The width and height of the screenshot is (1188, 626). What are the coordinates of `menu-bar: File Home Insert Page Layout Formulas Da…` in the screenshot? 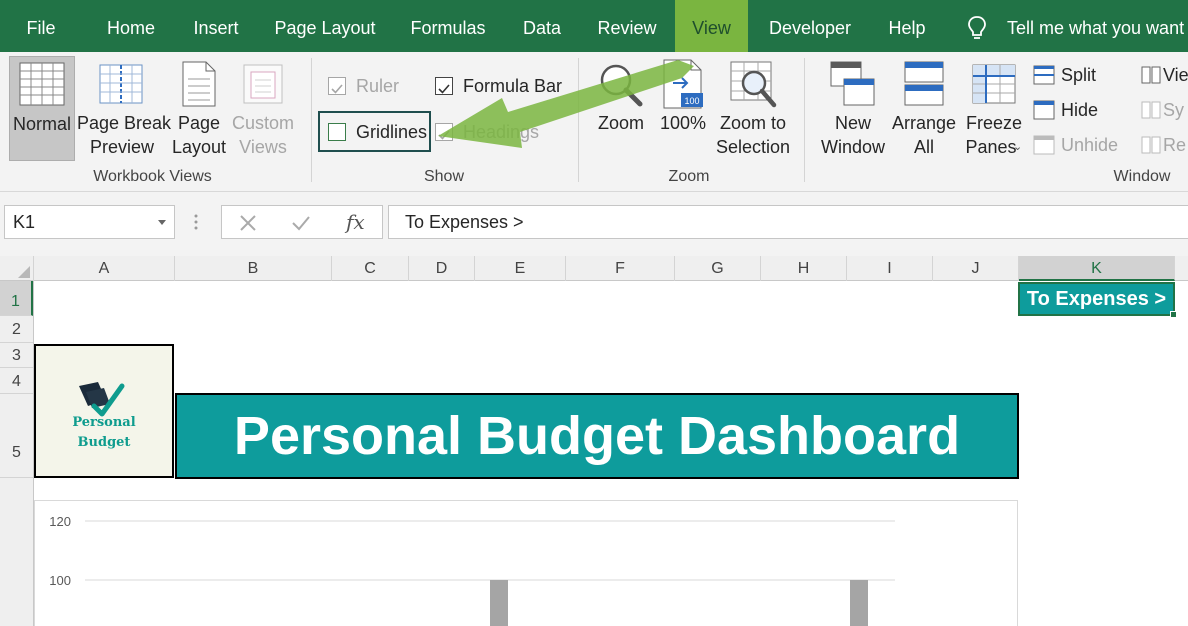 It's located at (594, 26).